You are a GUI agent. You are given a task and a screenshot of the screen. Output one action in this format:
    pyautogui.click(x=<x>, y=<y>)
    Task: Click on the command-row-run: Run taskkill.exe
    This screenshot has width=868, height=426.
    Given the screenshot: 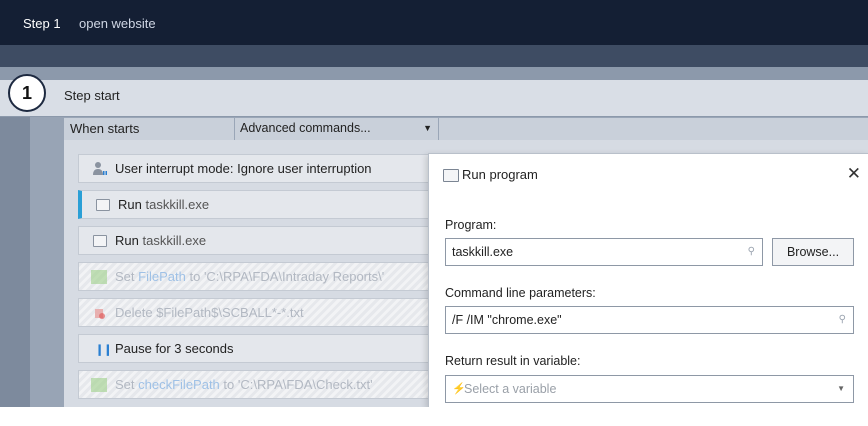 What is the action you would take?
    pyautogui.click(x=254, y=240)
    